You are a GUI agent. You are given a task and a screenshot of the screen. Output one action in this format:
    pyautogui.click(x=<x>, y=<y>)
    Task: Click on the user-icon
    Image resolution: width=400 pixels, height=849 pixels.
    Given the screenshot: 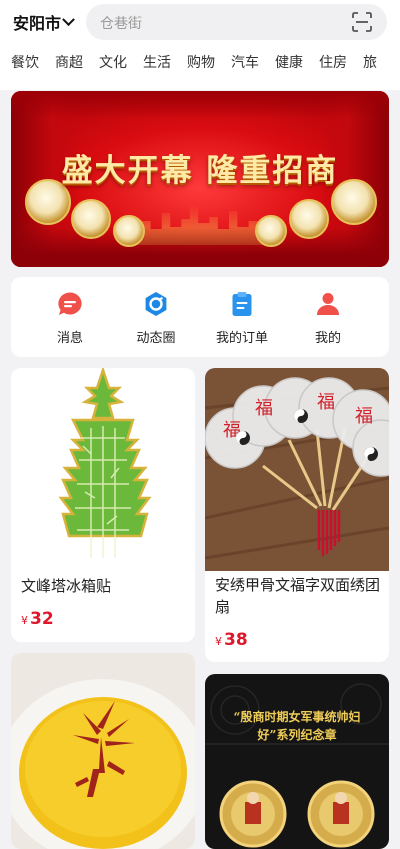 What is the action you would take?
    pyautogui.click(x=328, y=304)
    